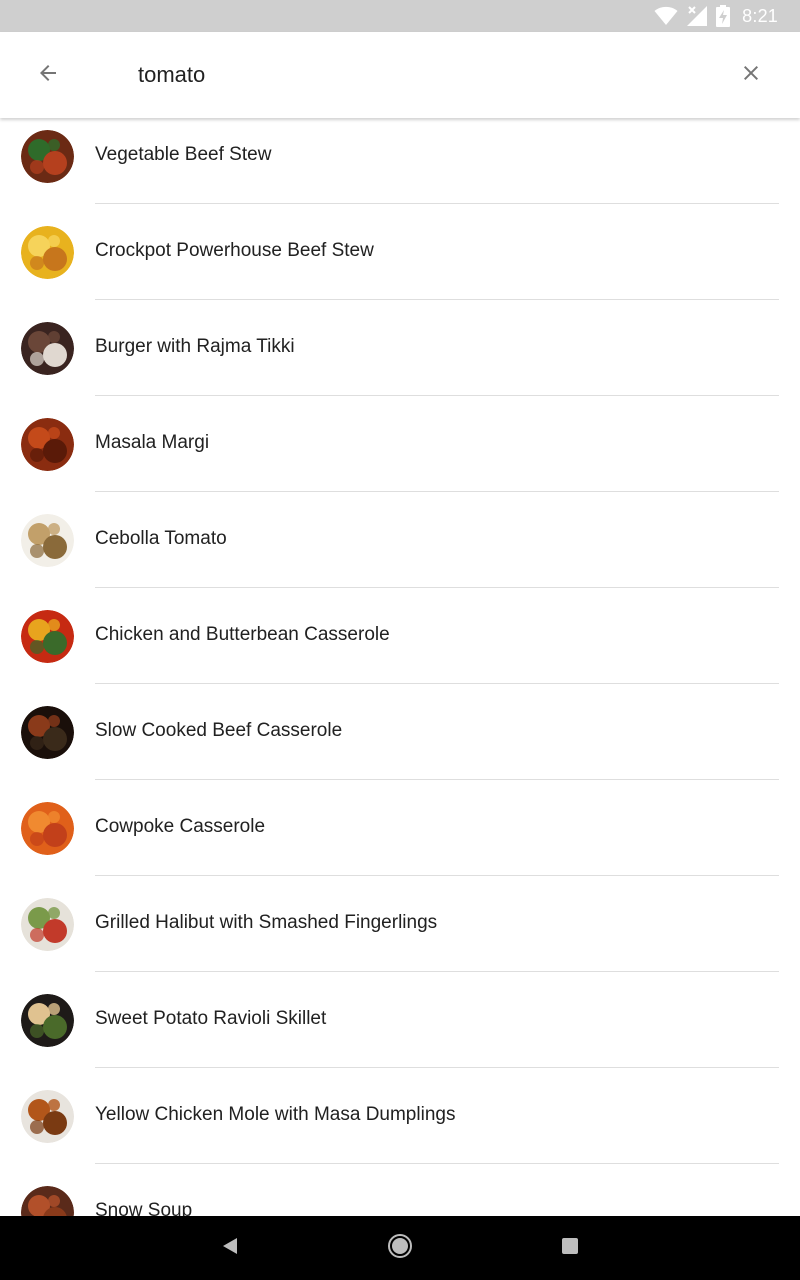 This screenshot has width=800, height=1280. Describe the element at coordinates (242, 634) in the screenshot. I see `result-title: Chicken and Butterbean Casserole` at that location.